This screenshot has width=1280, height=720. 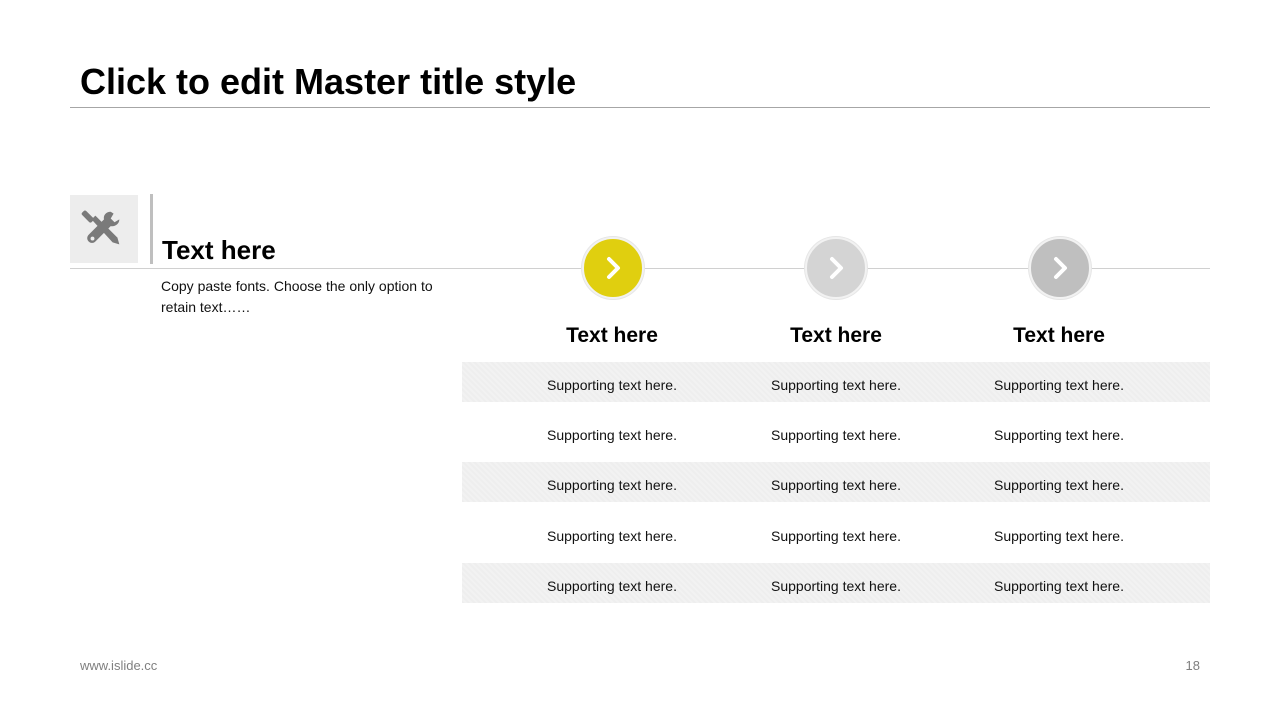 I want to click on section-heading: Text here, so click(x=219, y=250).